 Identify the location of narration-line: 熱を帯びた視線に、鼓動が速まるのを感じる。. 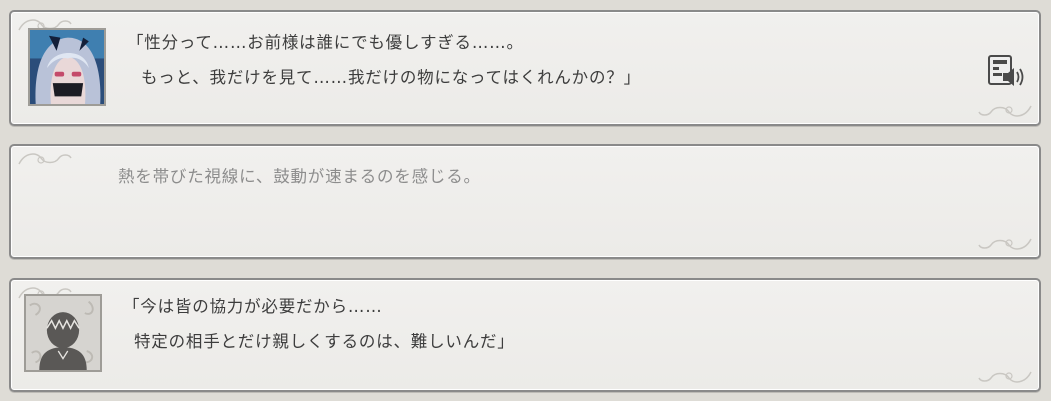
(299, 176).